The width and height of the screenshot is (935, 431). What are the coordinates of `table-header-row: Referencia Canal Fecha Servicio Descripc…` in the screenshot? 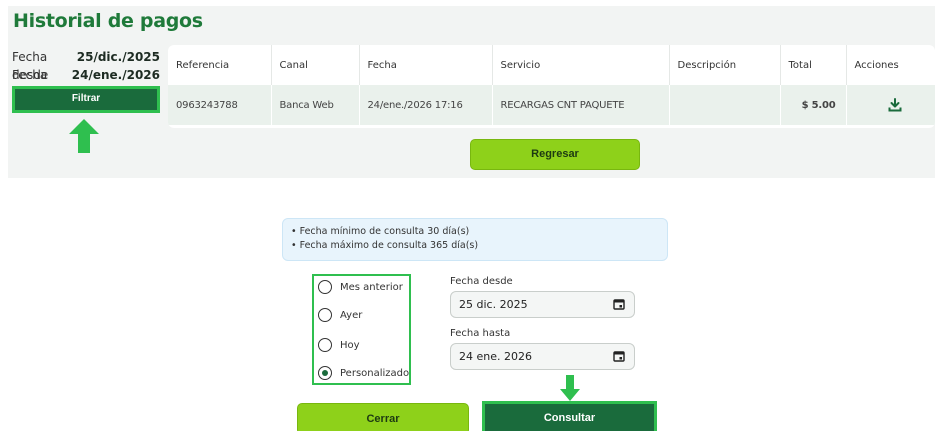 It's located at (551, 65).